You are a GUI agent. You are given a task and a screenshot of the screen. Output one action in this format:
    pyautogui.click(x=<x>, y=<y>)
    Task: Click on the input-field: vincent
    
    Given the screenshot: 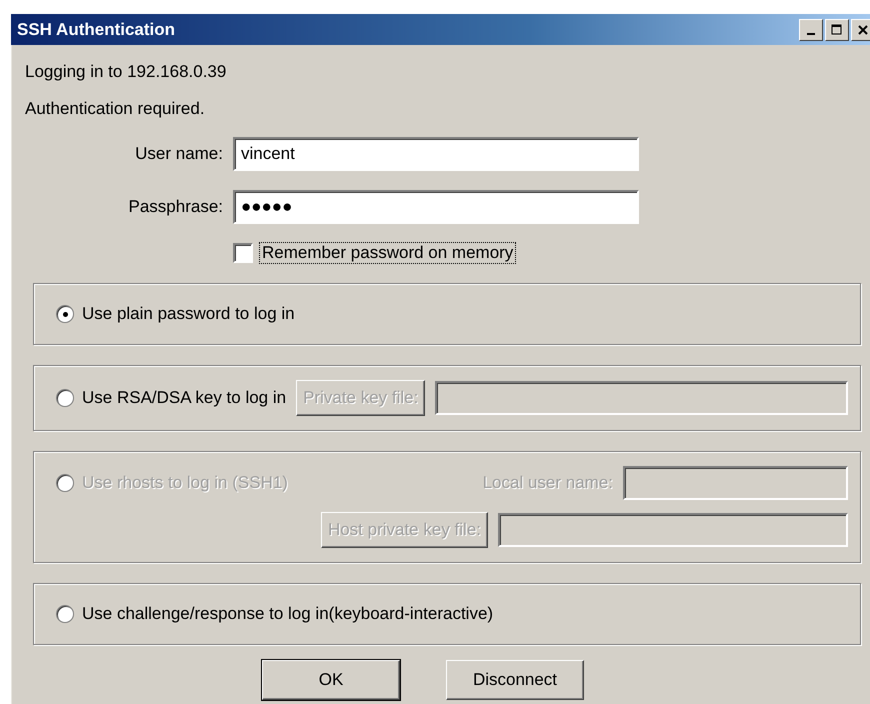 What is the action you would take?
    pyautogui.click(x=436, y=153)
    